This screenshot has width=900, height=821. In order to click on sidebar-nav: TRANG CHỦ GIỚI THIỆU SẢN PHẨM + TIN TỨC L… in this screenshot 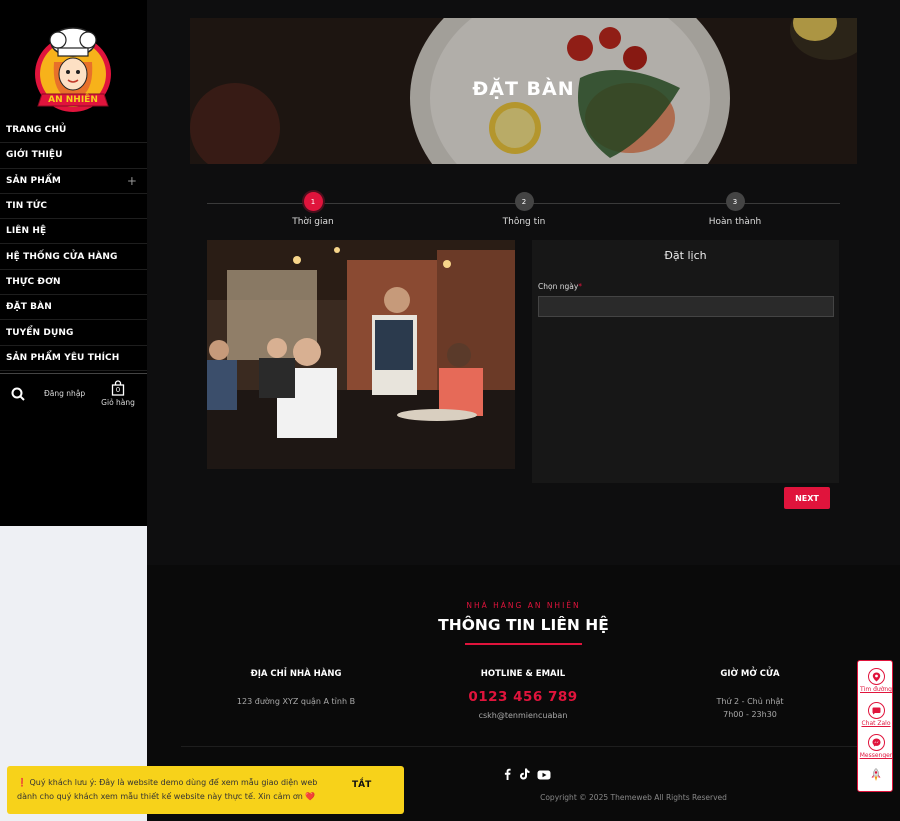, I will do `click(73, 244)`.